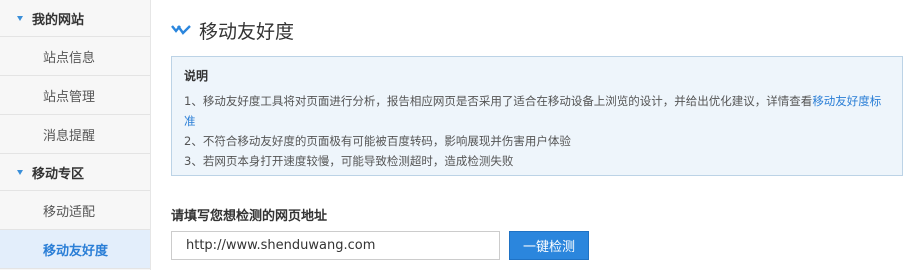 The height and width of the screenshot is (270, 914). What do you see at coordinates (249, 216) in the screenshot?
I see `url-input-label: 请填写您想检测的网页地址` at bounding box center [249, 216].